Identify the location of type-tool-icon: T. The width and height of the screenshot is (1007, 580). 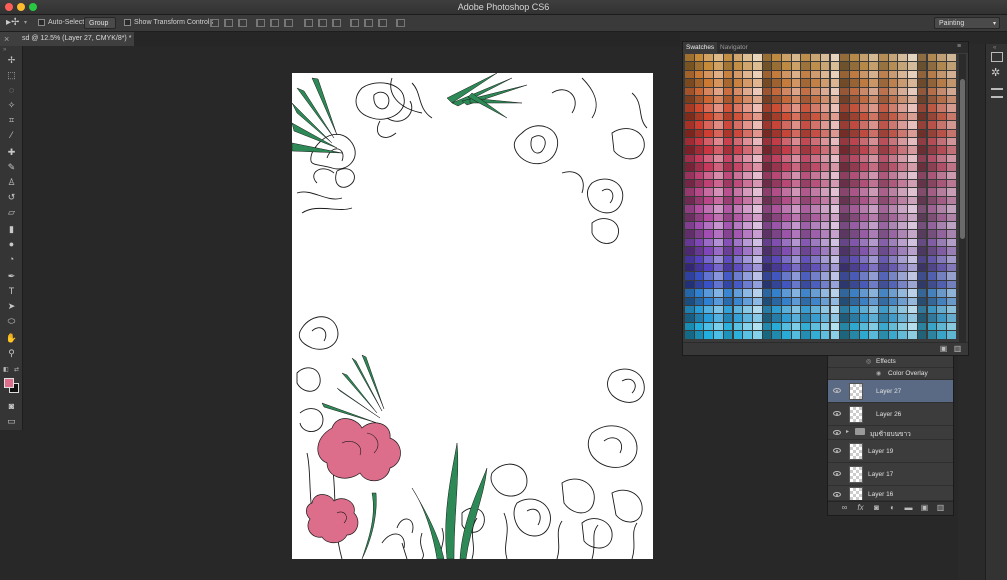
(11, 291).